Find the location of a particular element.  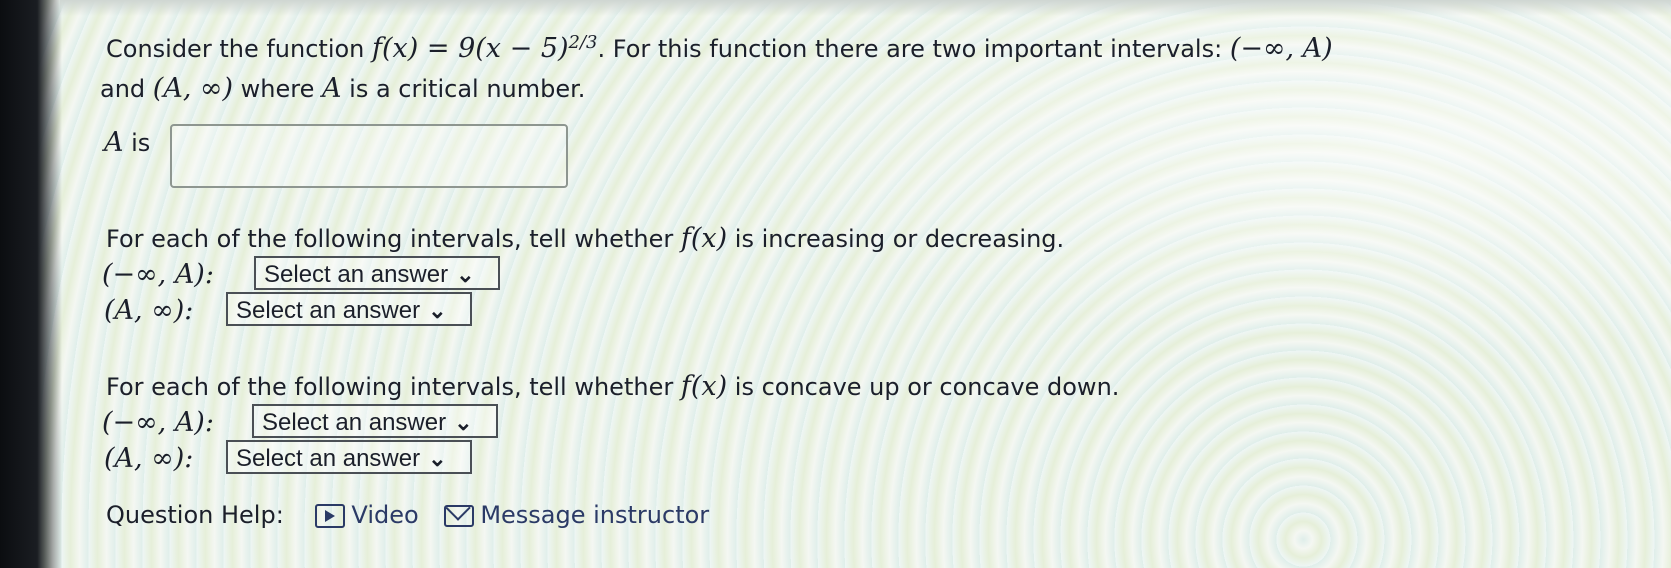

increasing-row1-label: (−∞, A): is located at coordinates (158, 274).